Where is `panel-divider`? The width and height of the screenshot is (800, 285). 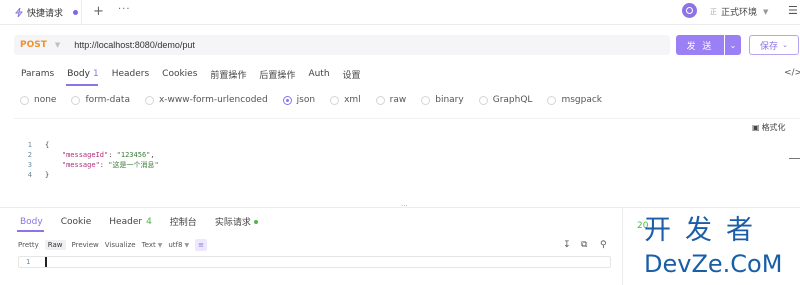
panel-divider is located at coordinates (400, 207).